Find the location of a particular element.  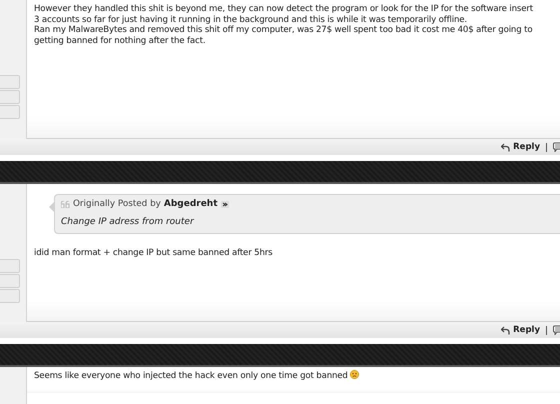

quote-label: Originally Posted by is located at coordinates (117, 205).